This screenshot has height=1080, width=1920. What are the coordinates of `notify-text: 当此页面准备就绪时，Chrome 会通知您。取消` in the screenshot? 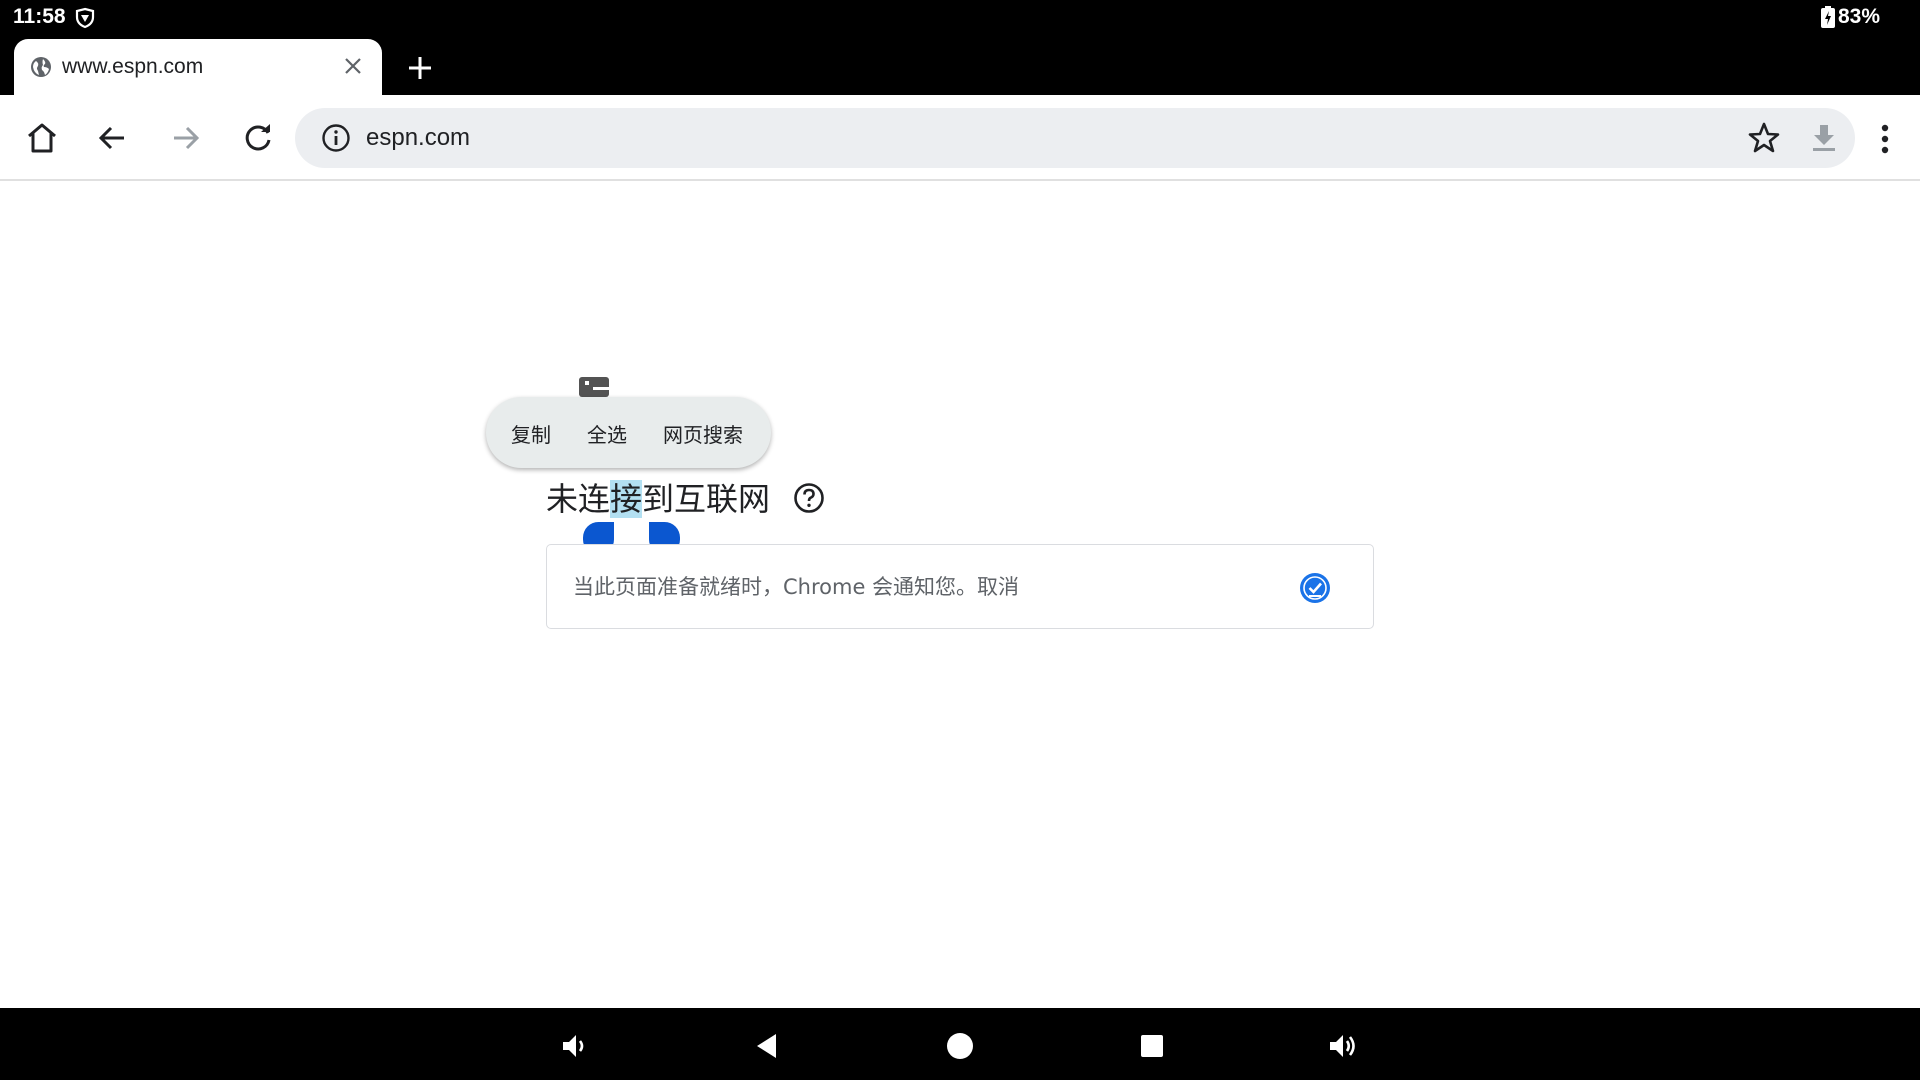 It's located at (796, 587).